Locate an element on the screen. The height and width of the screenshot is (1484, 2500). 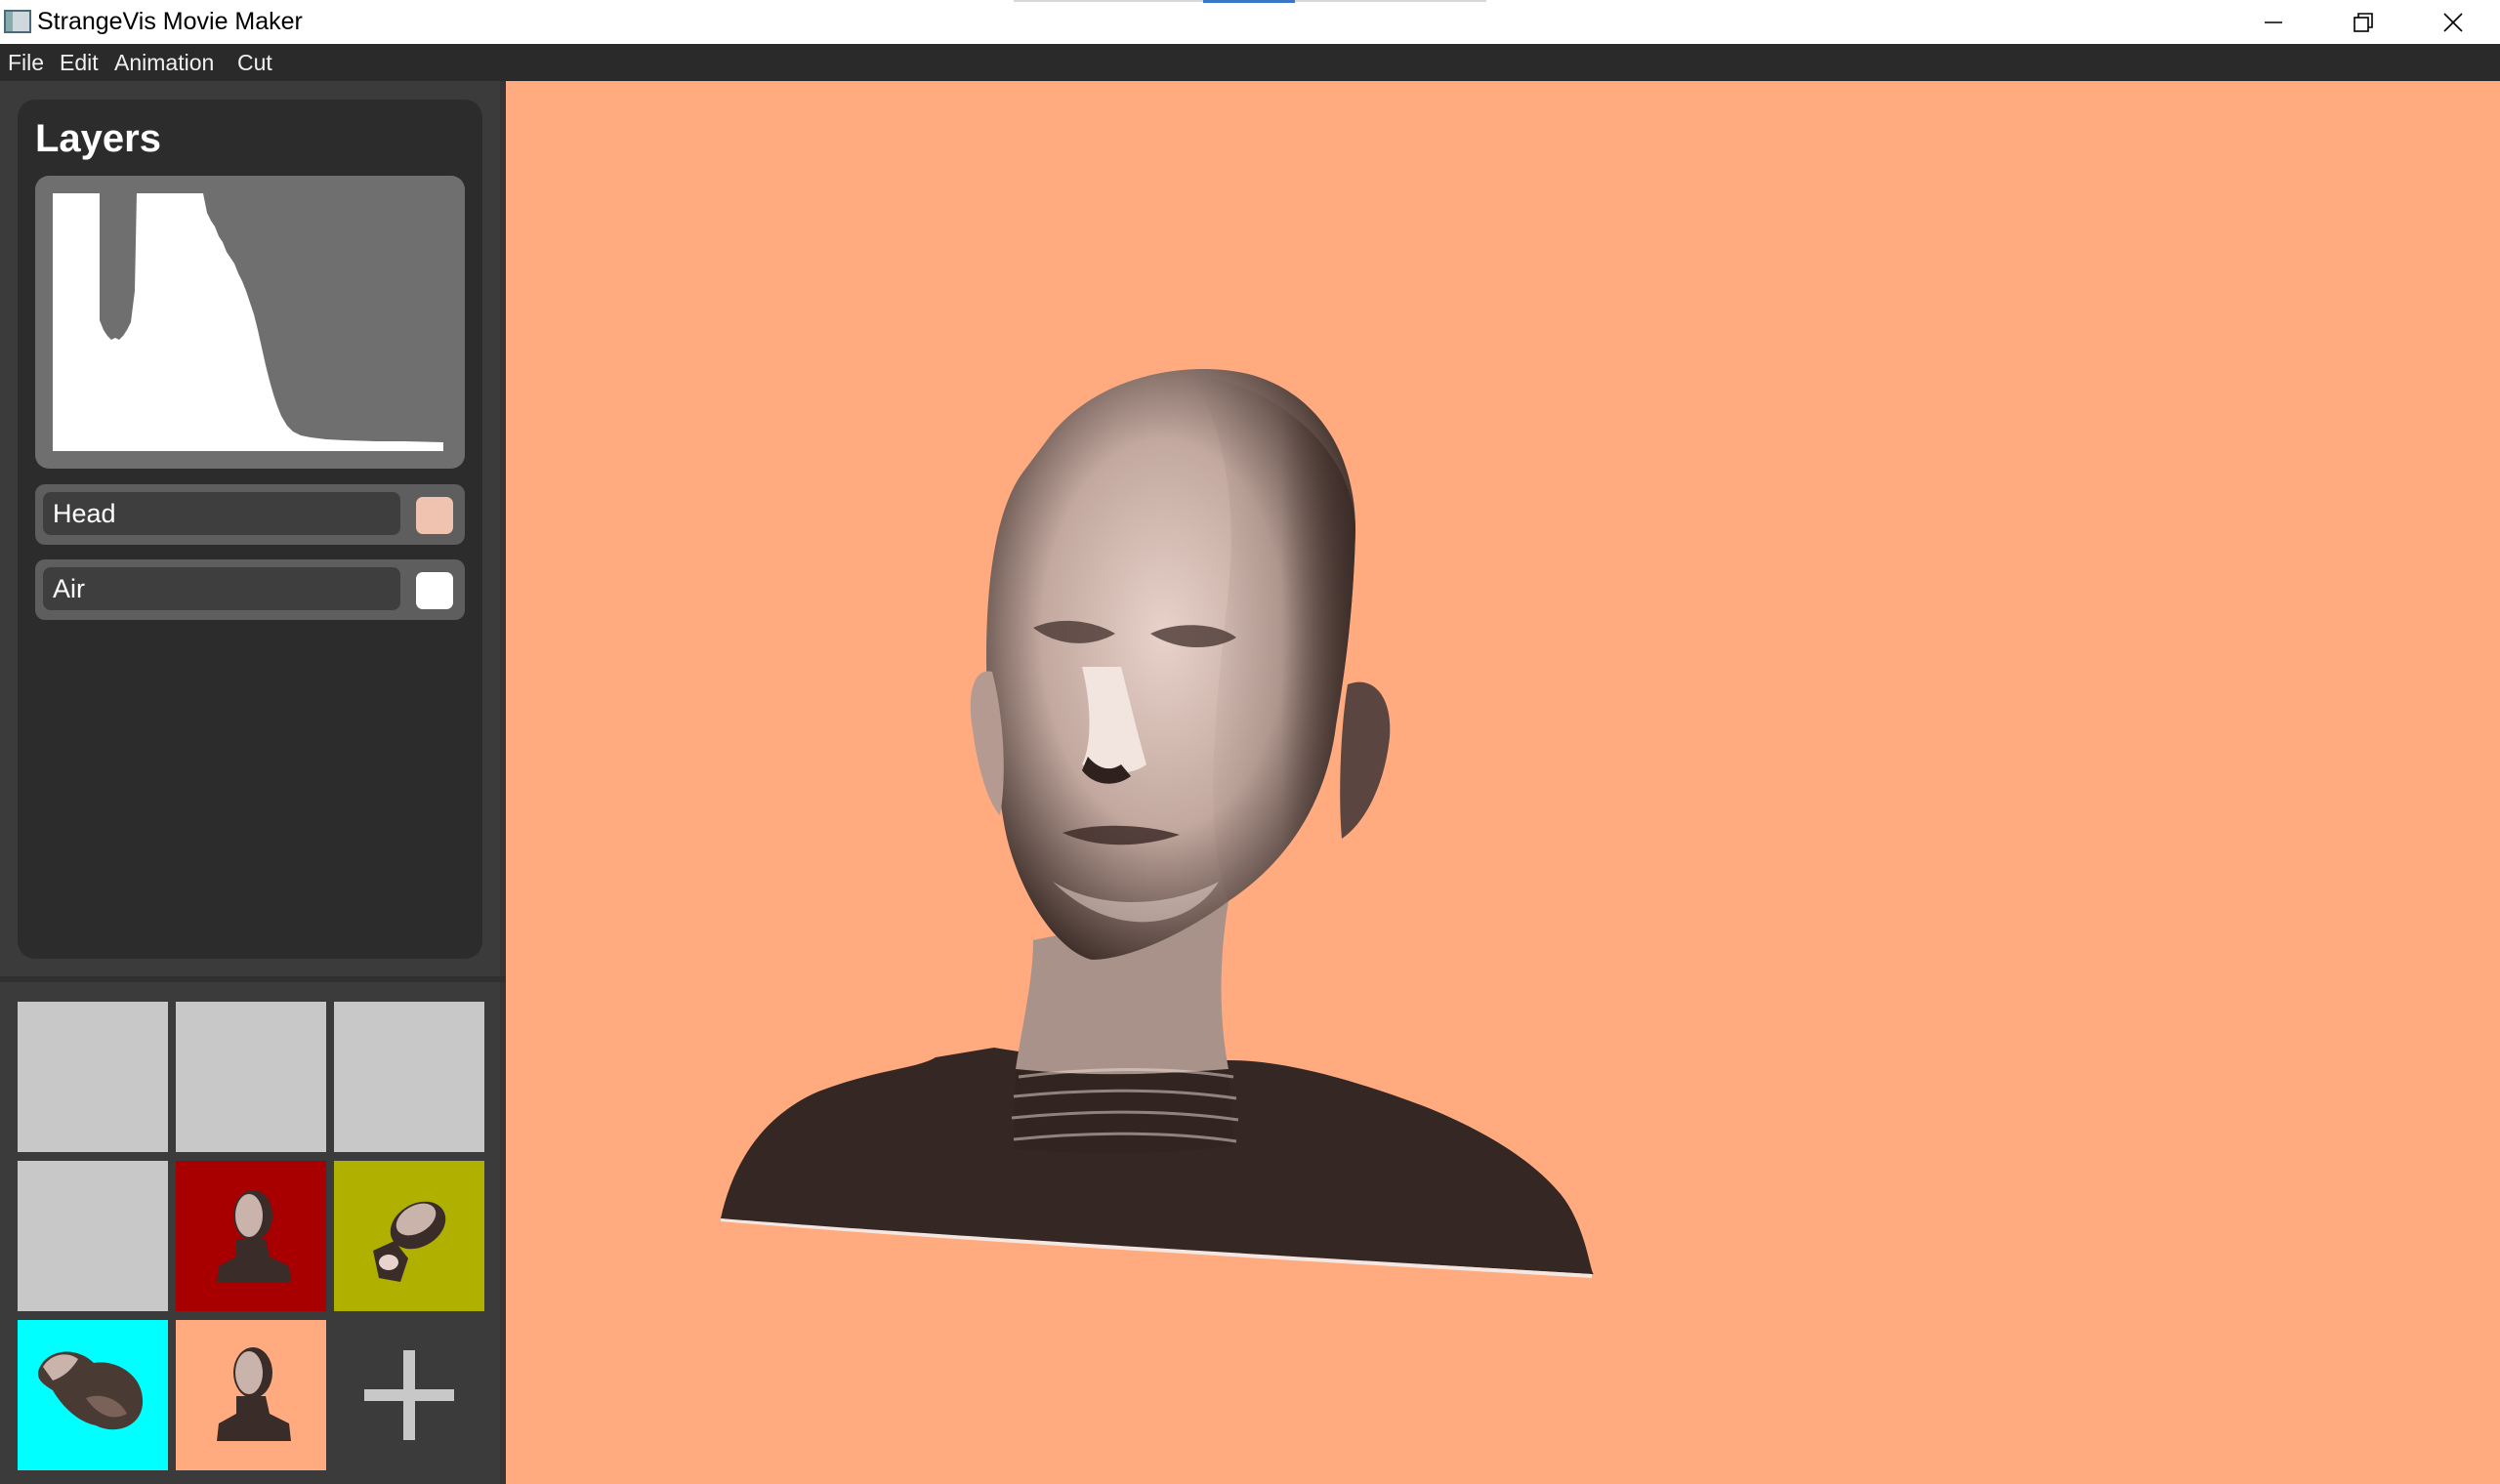
add-preset-button is located at coordinates (409, 1395).